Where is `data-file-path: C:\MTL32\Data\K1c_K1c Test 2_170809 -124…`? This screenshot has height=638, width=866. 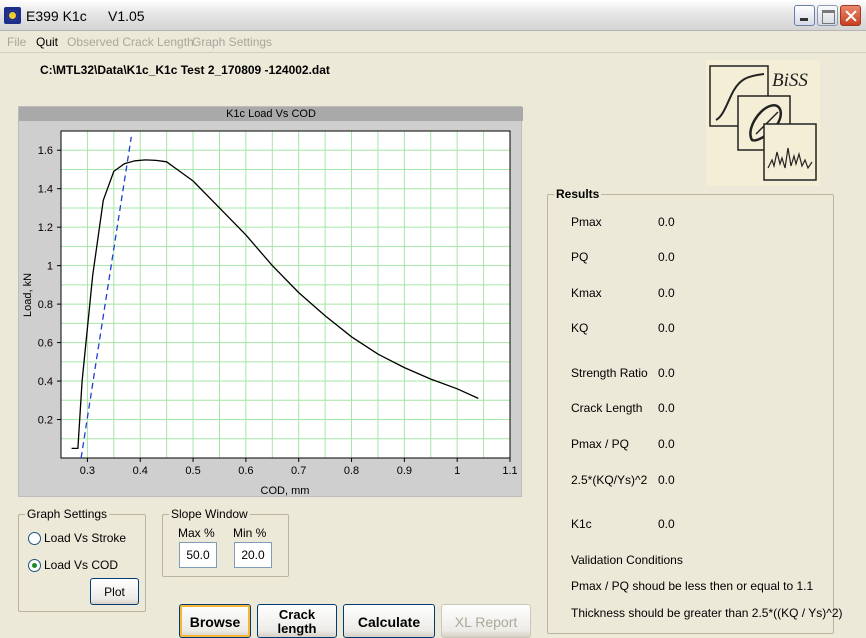
data-file-path: C:\MTL32\Data\K1c_K1c Test 2_170809 -124… is located at coordinates (185, 70).